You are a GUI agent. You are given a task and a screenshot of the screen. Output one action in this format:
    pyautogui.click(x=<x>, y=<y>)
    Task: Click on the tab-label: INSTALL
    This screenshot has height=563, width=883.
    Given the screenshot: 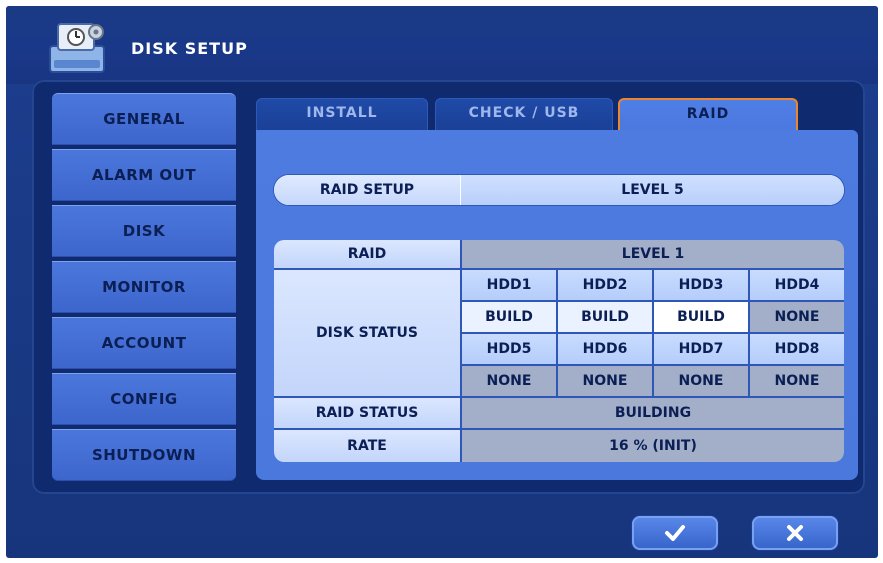 What is the action you would take?
    pyautogui.click(x=342, y=113)
    